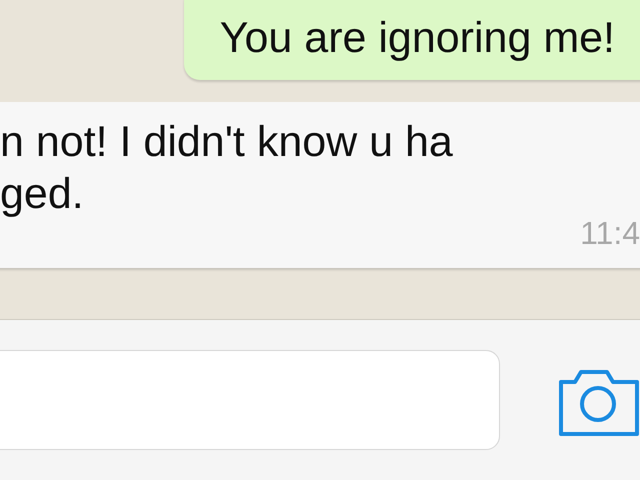 Image resolution: width=640 pixels, height=480 pixels. I want to click on message-text: n not! I didn't know u ha, so click(227, 142).